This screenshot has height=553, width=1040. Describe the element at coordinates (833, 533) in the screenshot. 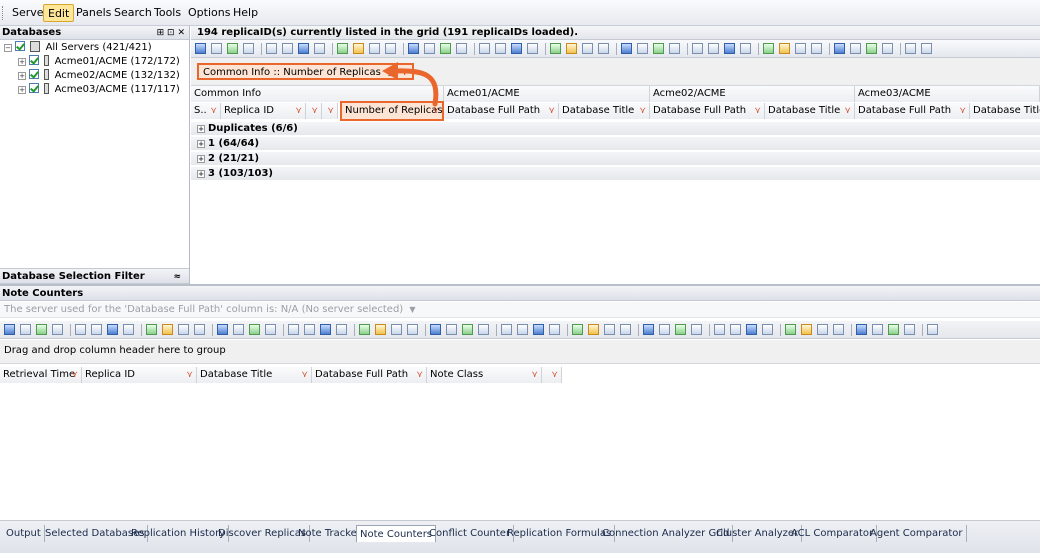

I see `tab-acl-comparator: ACL Comparator` at that location.